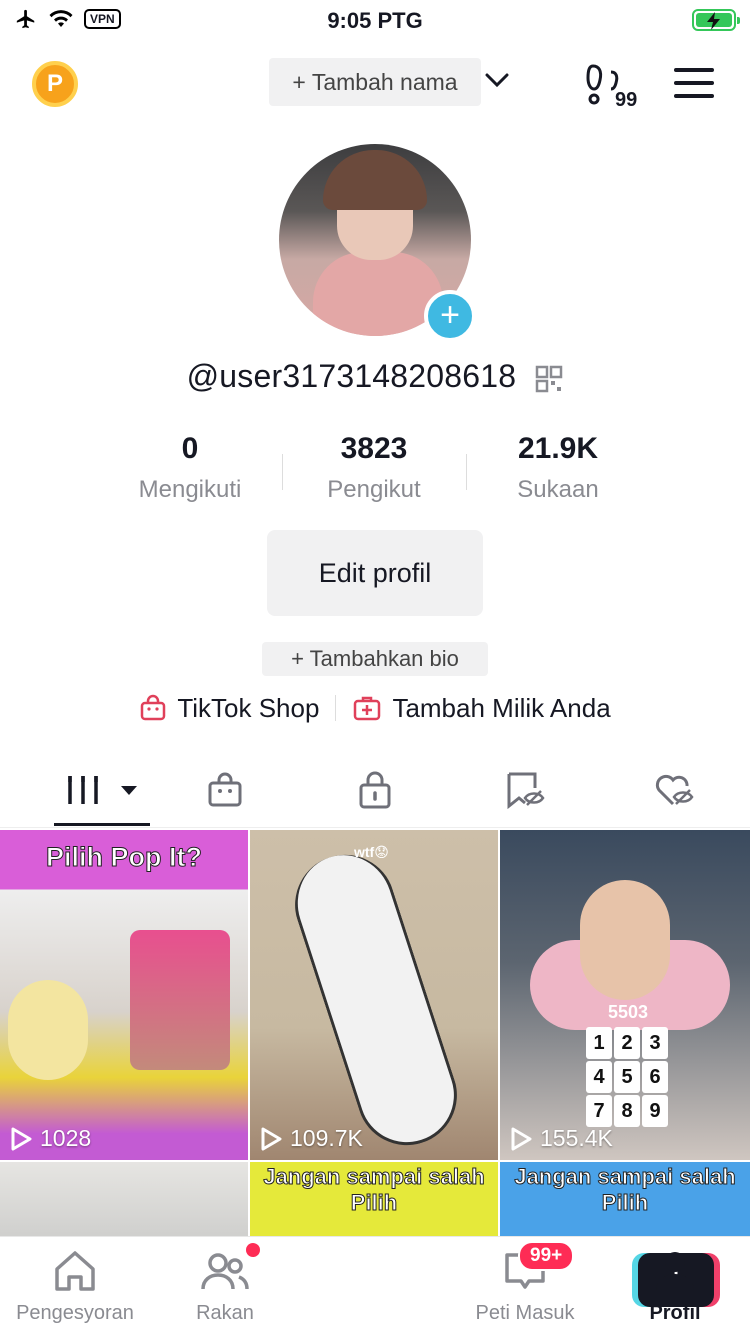 The image size is (750, 1334). What do you see at coordinates (253, 1250) in the screenshot?
I see `notification-dot` at bounding box center [253, 1250].